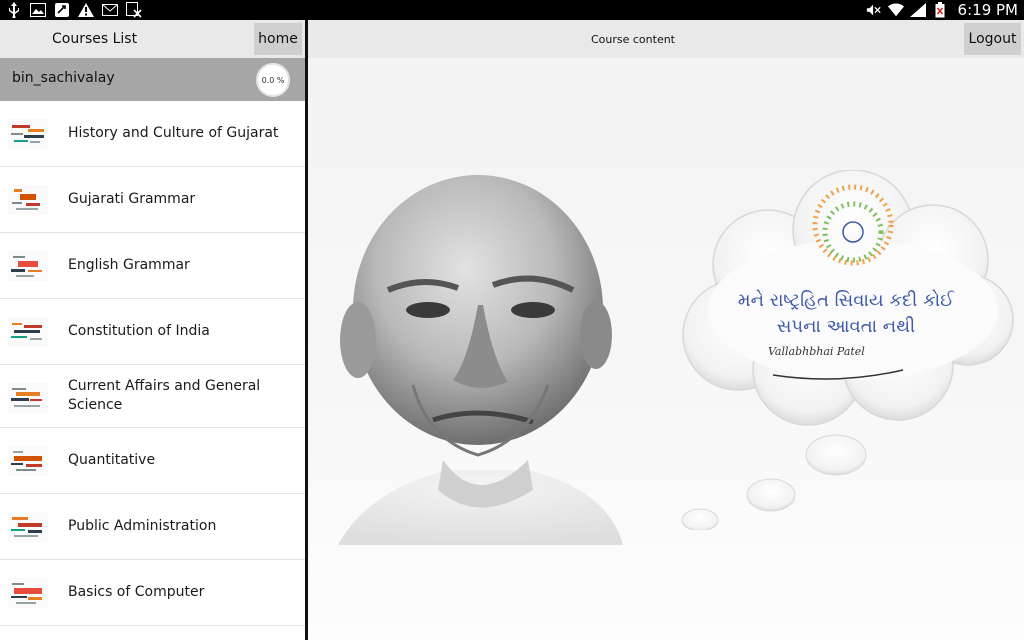 The width and height of the screenshot is (1024, 640). I want to click on course-content-title: Course content, so click(632, 39).